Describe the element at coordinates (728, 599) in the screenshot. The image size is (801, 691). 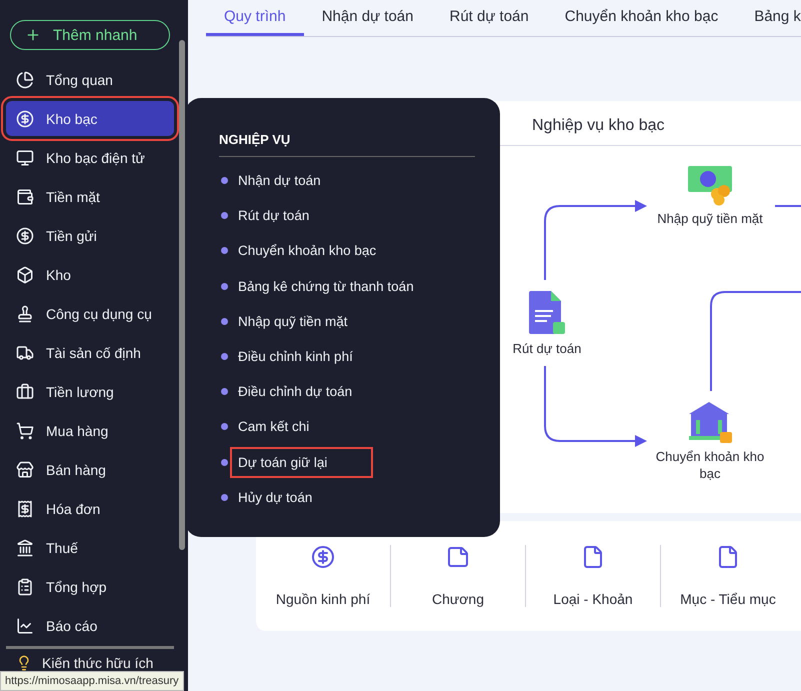
I see `category-label: Mục - Tiểu mục` at that location.